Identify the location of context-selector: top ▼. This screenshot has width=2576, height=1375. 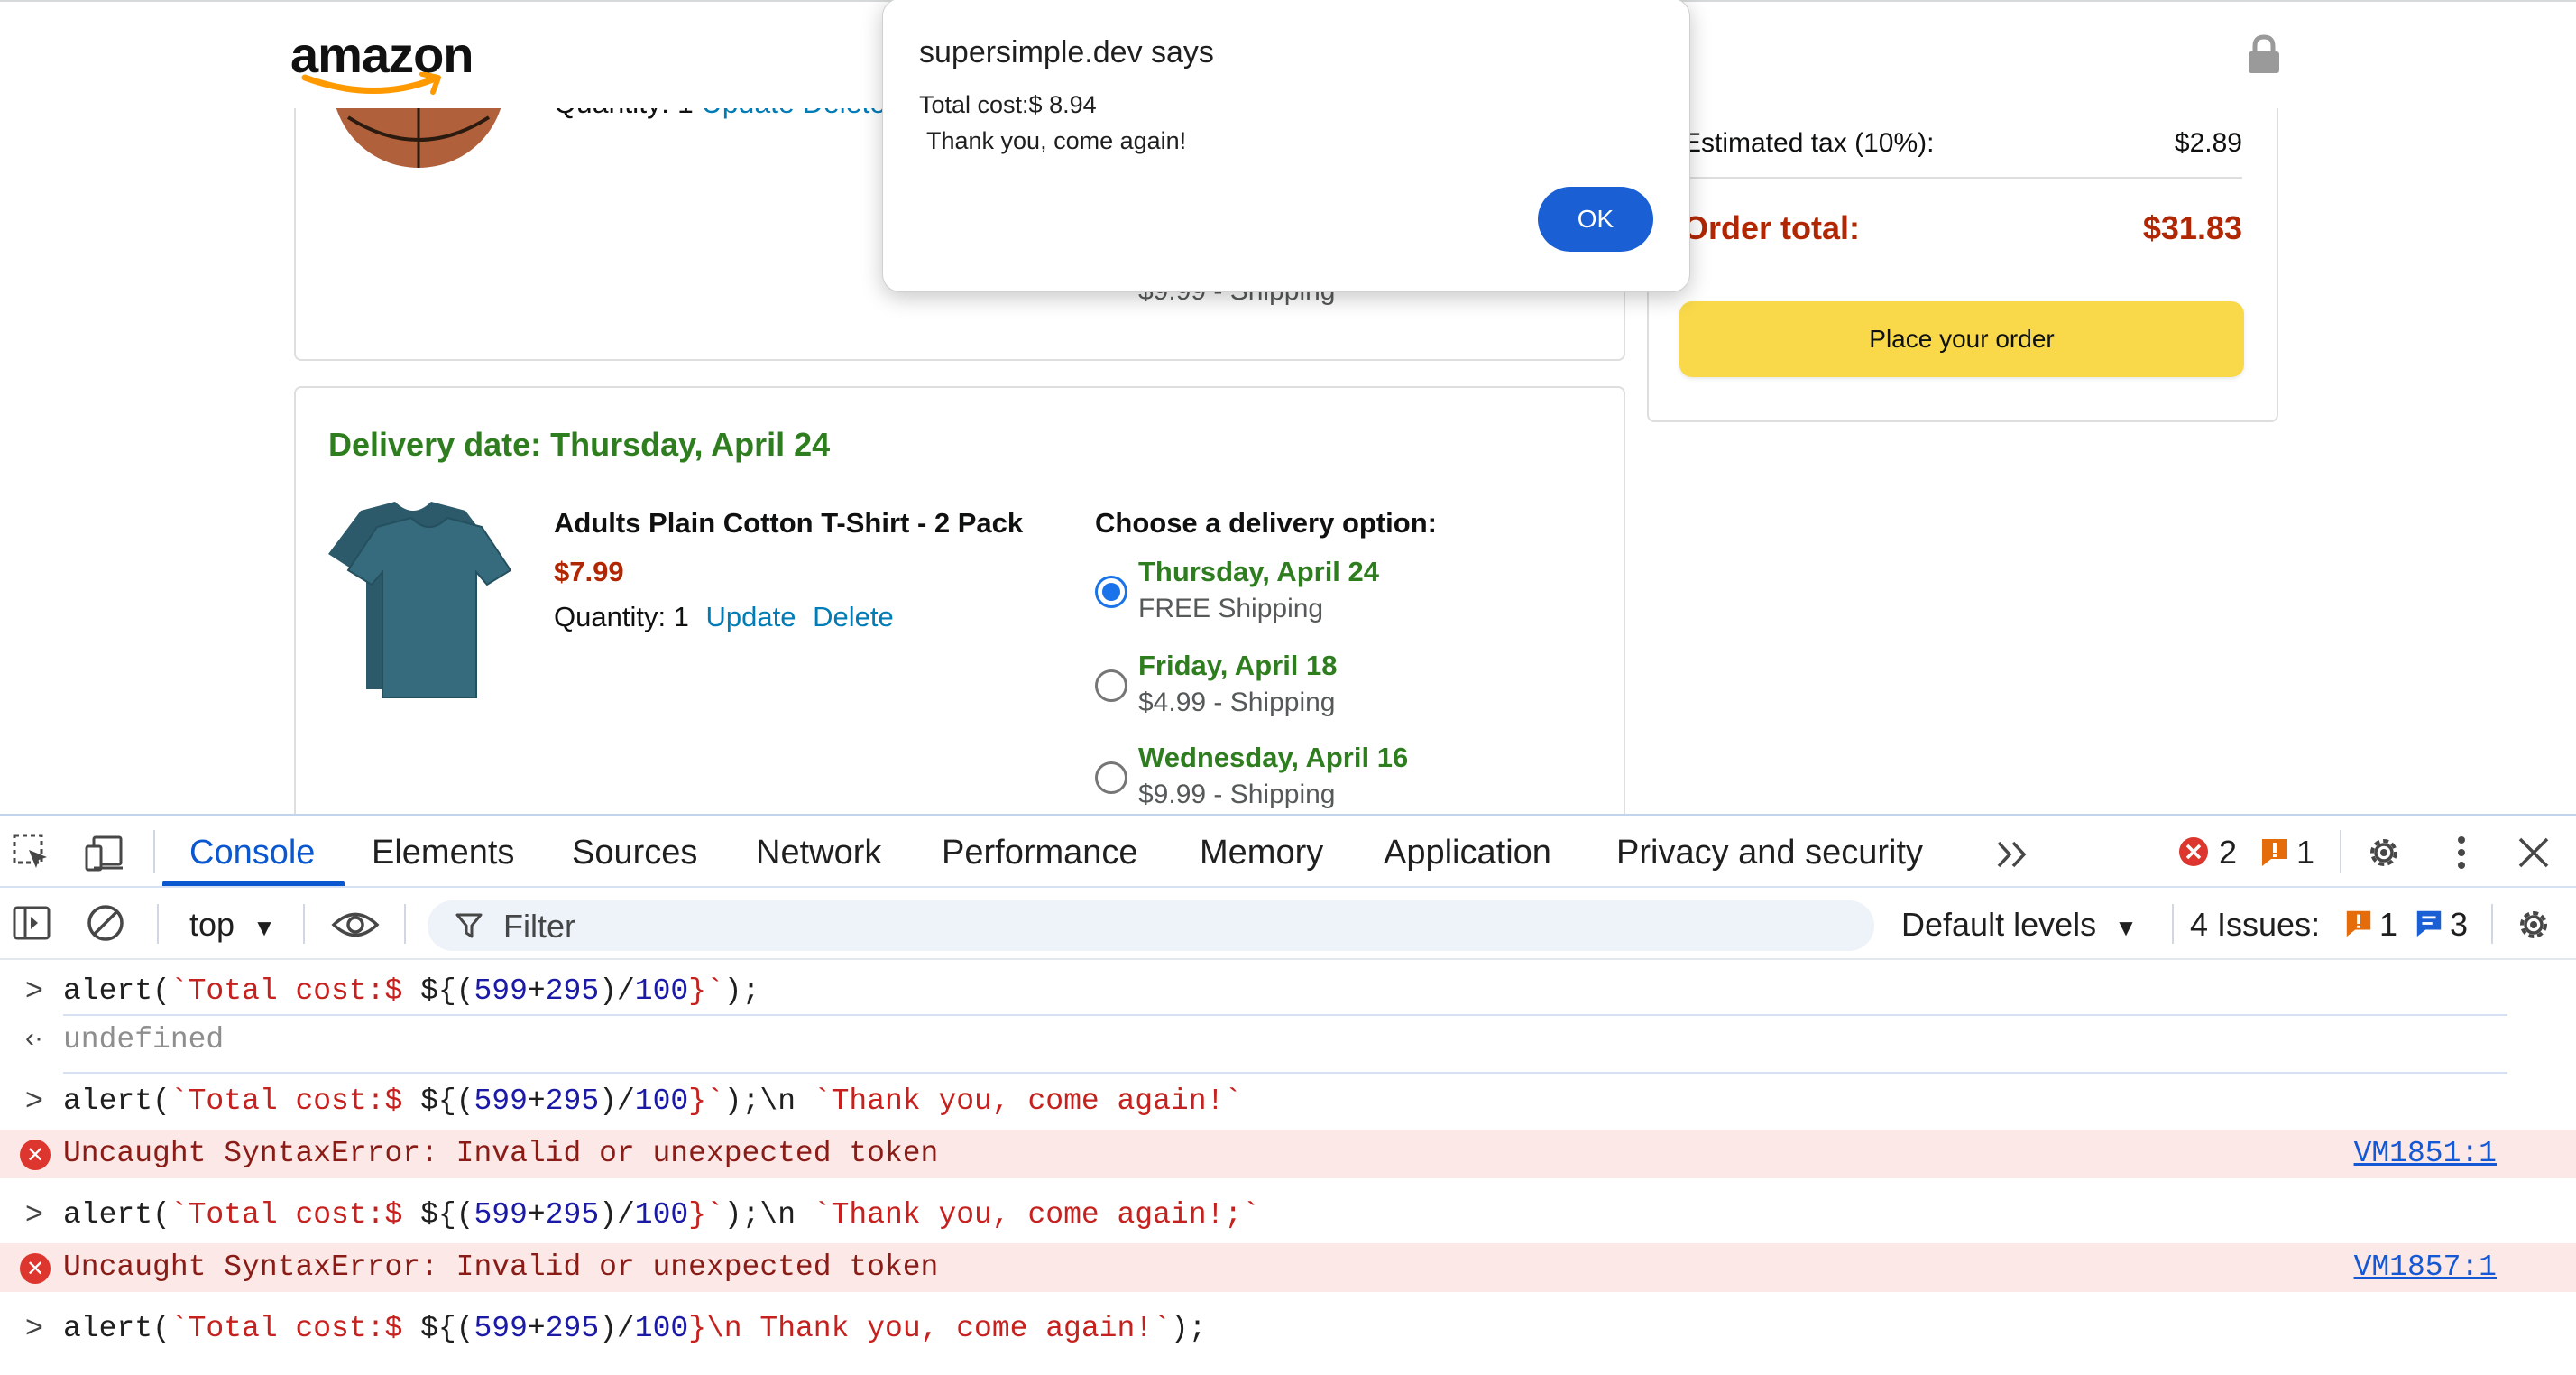
(233, 925).